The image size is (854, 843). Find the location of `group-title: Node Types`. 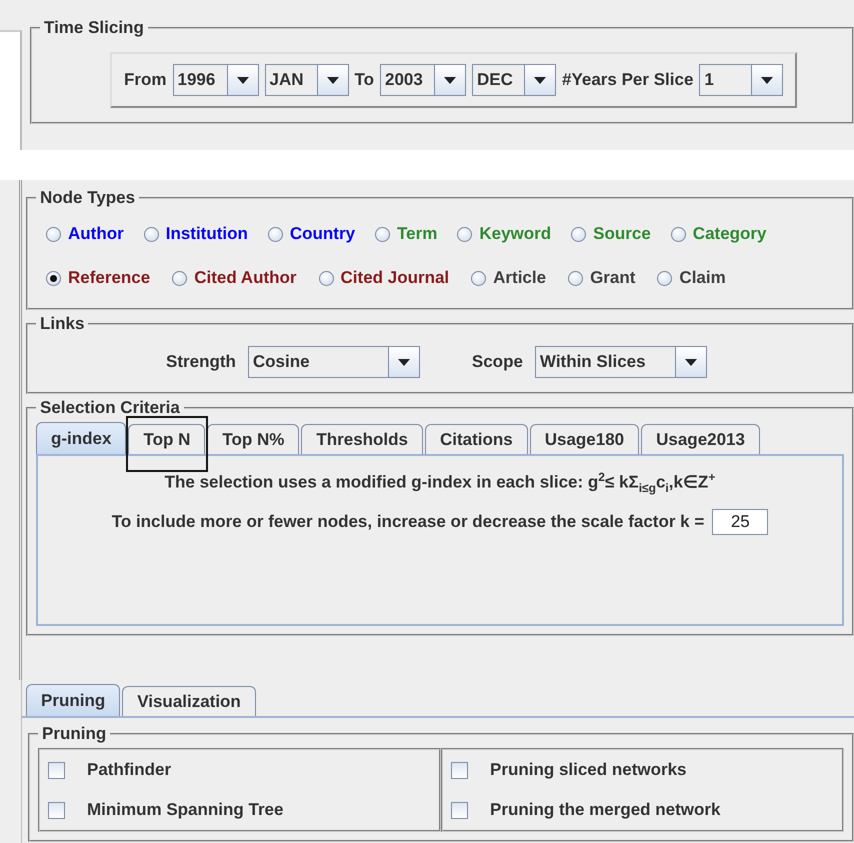

group-title: Node Types is located at coordinates (87, 198).